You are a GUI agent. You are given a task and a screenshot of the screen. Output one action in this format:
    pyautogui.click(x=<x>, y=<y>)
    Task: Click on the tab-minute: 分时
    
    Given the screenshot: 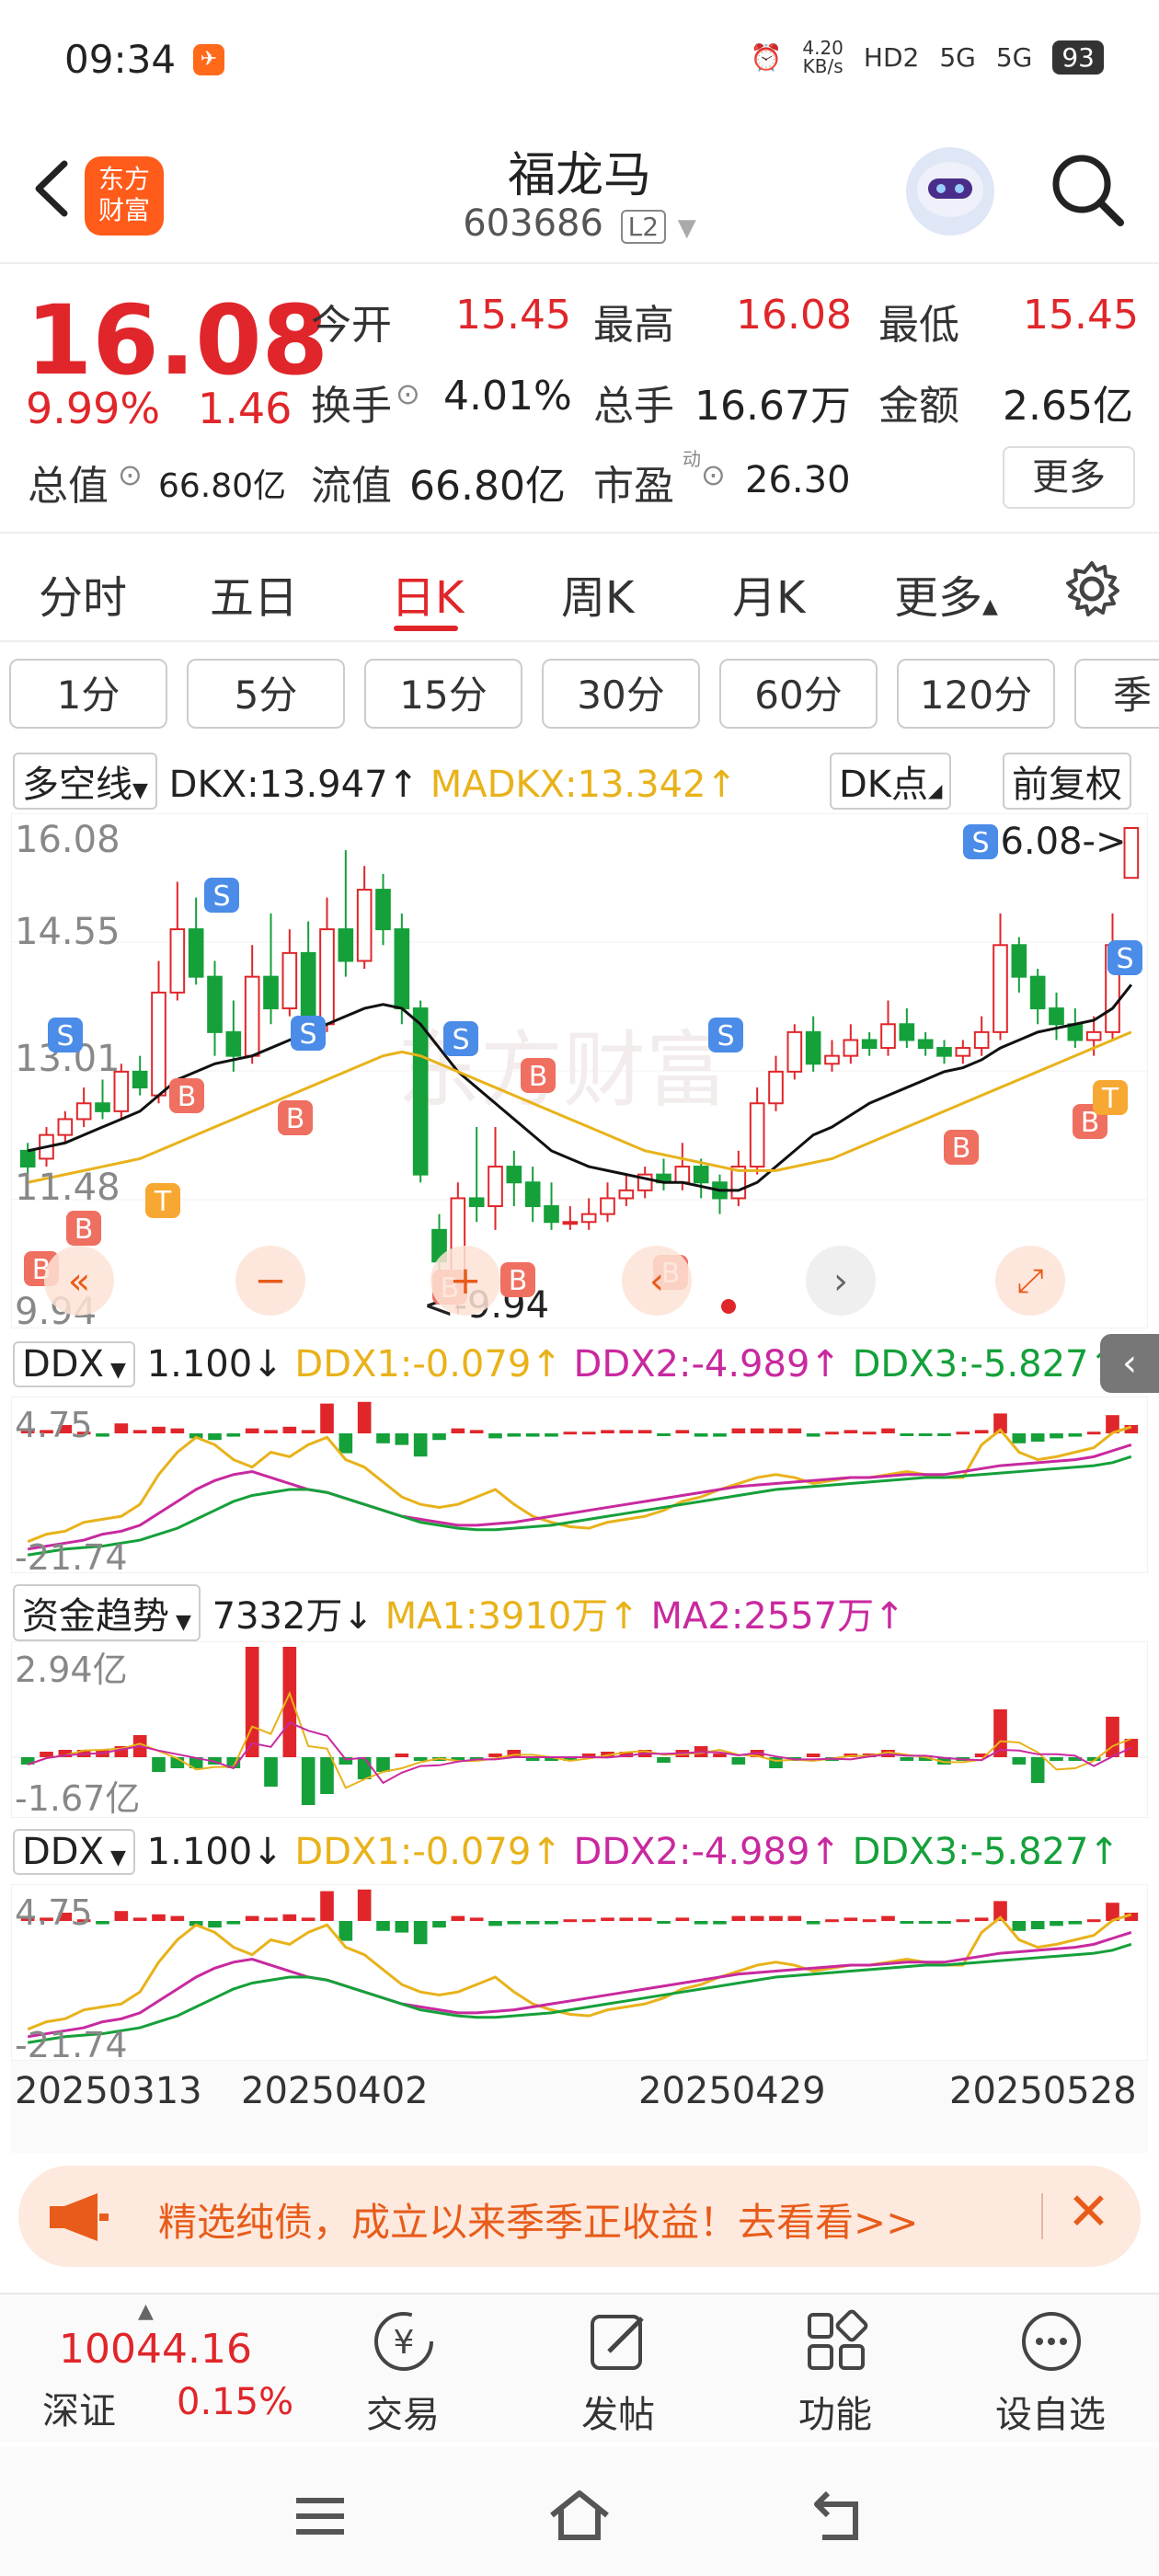 What is the action you would take?
    pyautogui.click(x=83, y=593)
    